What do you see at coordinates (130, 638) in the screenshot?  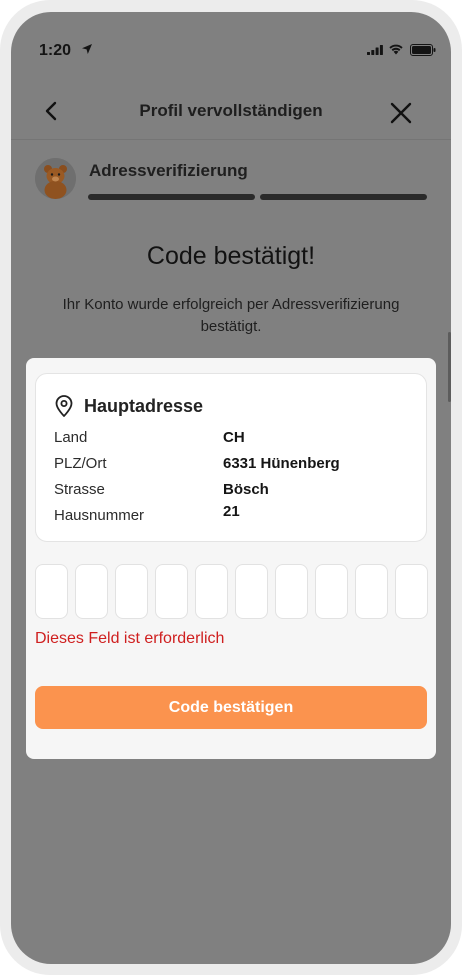 I see `code-error-message: Dieses Feld ist erforderlich` at bounding box center [130, 638].